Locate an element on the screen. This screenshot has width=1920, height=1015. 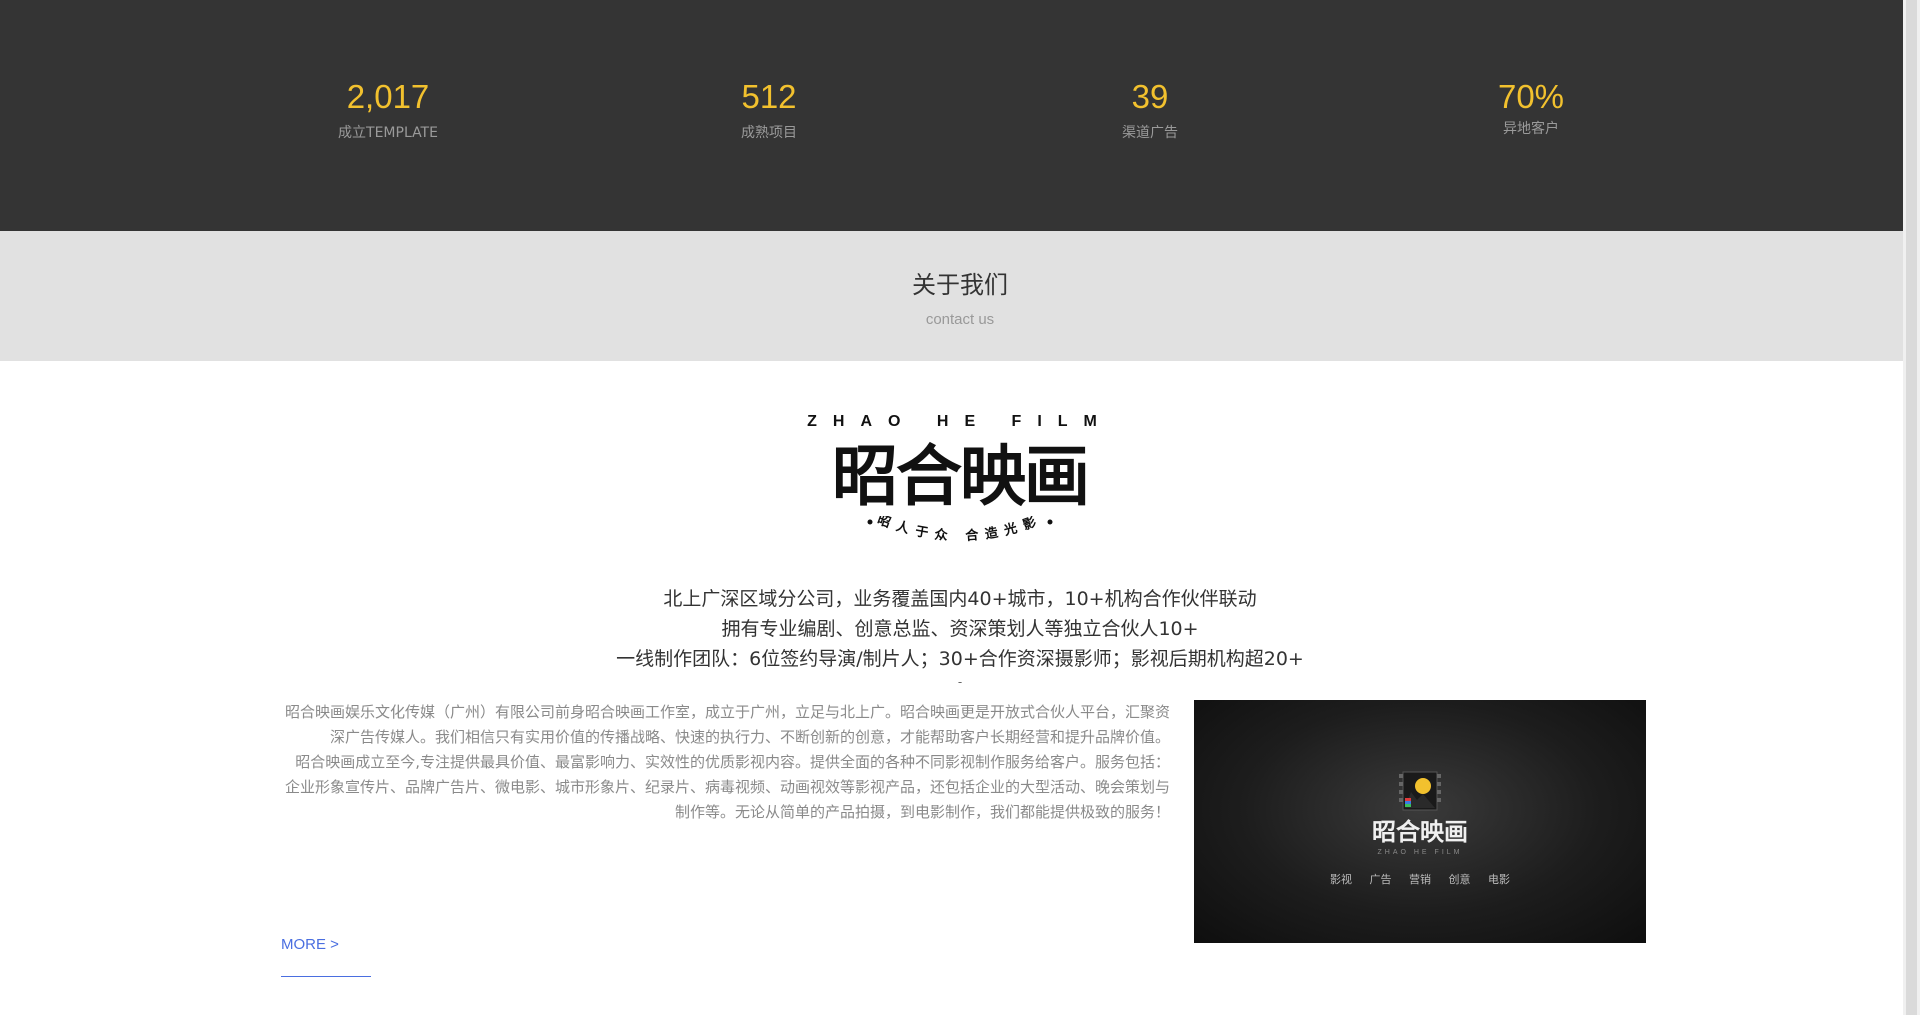
stat-label: 异地客户 is located at coordinates (1531, 129).